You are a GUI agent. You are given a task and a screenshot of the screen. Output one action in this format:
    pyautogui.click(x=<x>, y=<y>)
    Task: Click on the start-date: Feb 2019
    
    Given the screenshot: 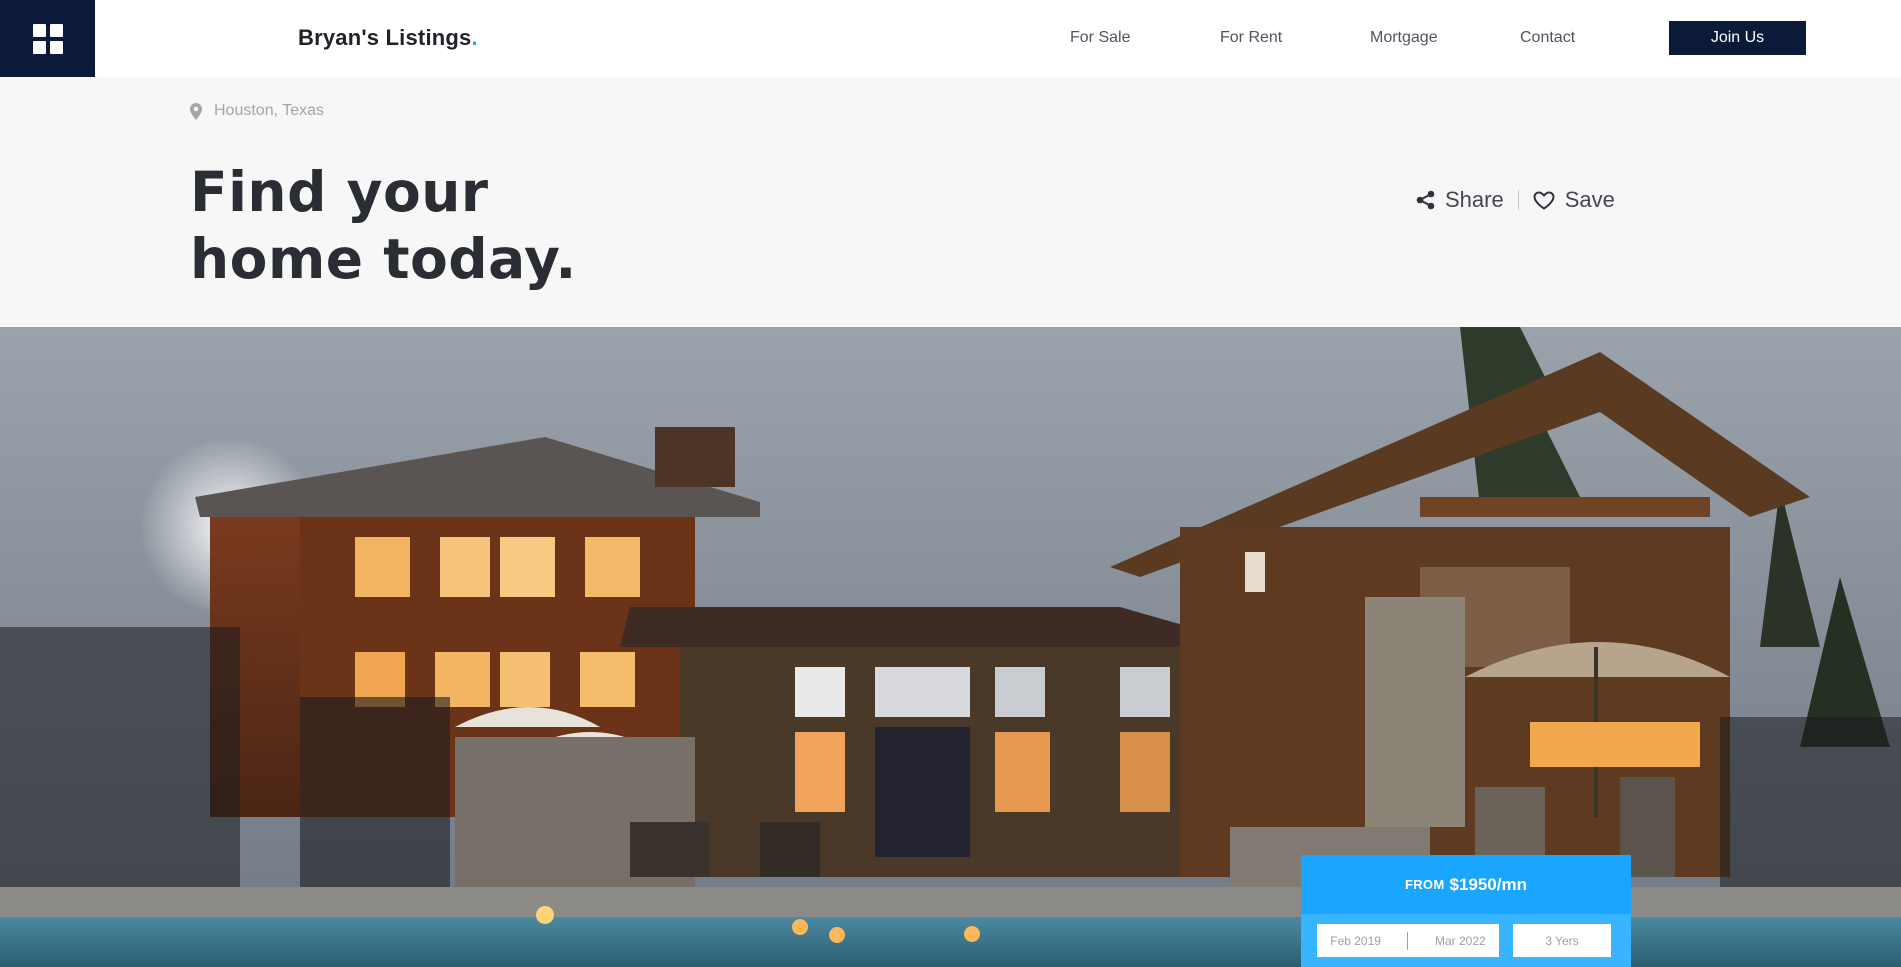 What is the action you would take?
    pyautogui.click(x=1355, y=940)
    